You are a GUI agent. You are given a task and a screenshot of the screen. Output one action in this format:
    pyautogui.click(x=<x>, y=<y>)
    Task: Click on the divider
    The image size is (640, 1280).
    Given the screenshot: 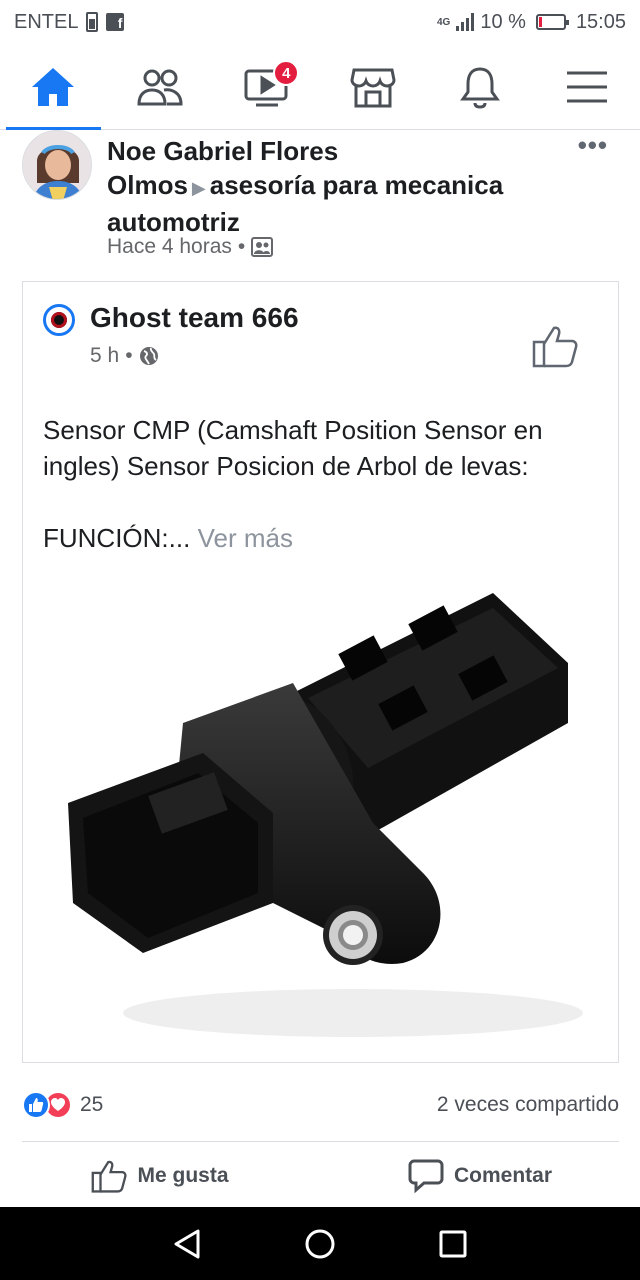 What is the action you would take?
    pyautogui.click(x=320, y=1141)
    